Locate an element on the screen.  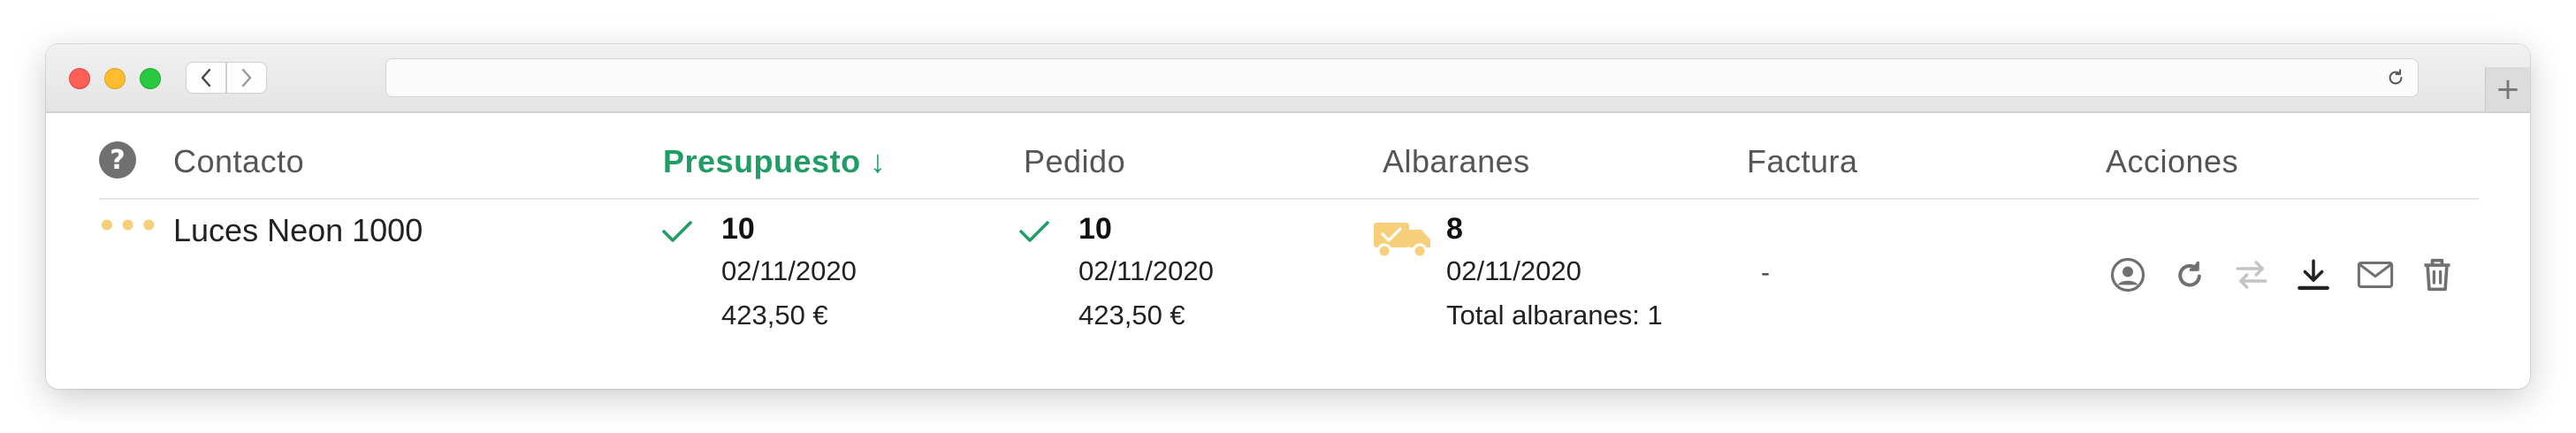
chevron-left-icon is located at coordinates (206, 77).